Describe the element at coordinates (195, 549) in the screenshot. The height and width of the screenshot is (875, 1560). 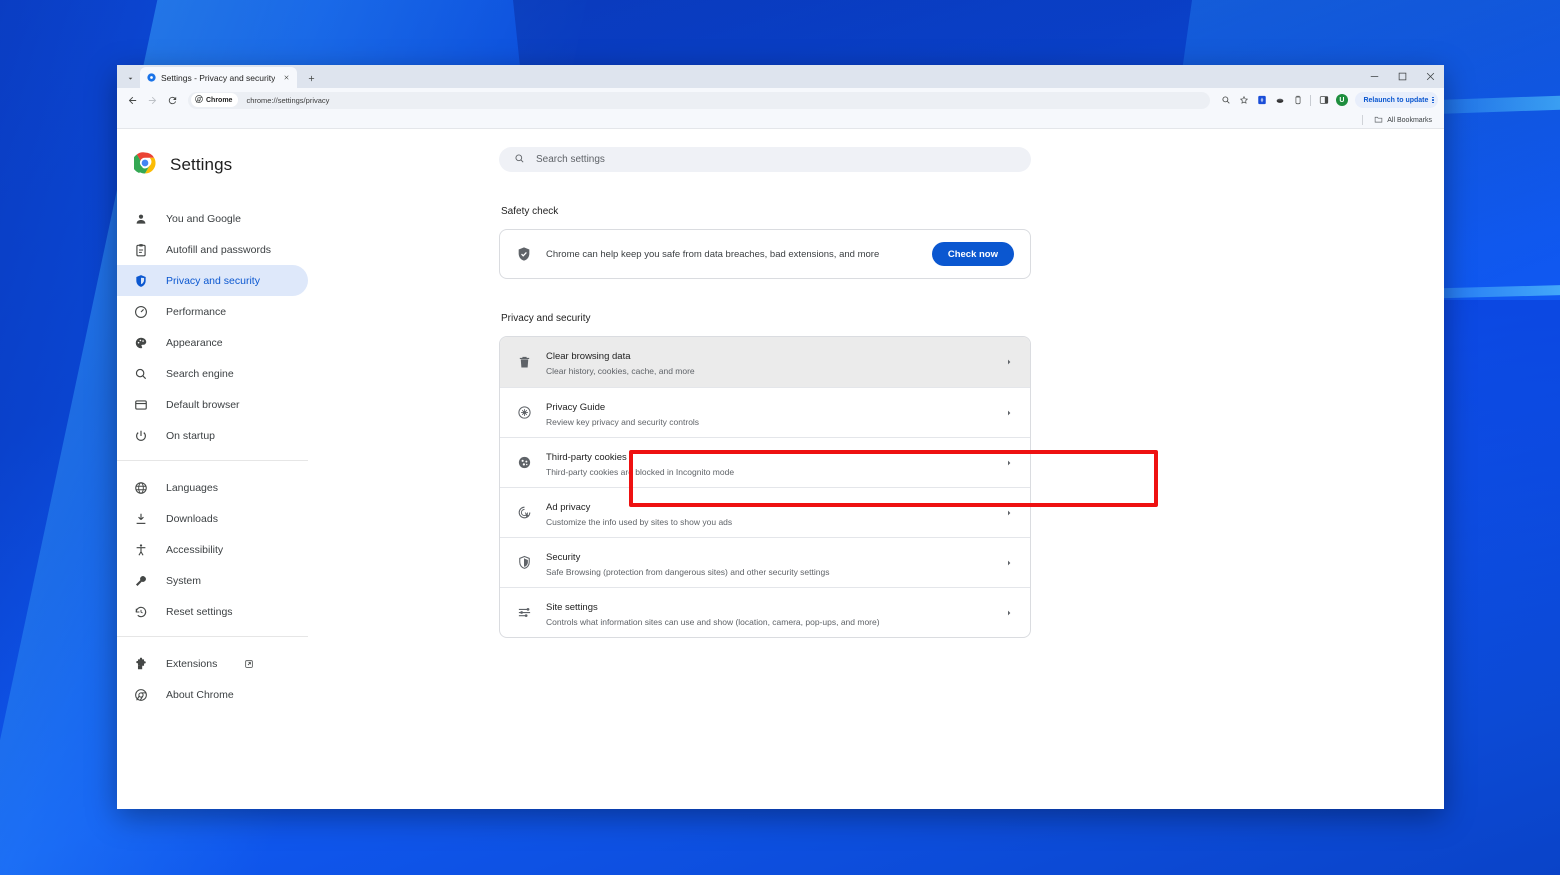
I see `sidebar-item-label: Accessibility` at that location.